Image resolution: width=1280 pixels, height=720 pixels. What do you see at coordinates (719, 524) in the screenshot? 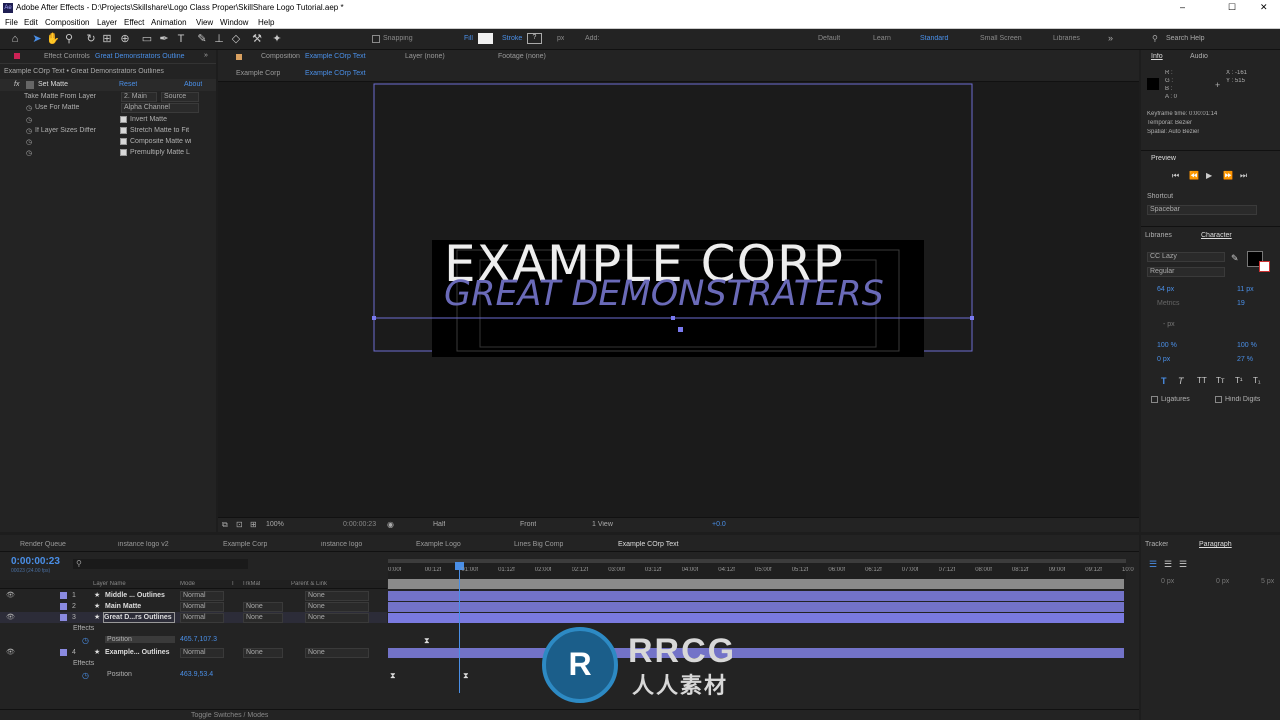
I see `exposure-value: +0.0` at bounding box center [719, 524].